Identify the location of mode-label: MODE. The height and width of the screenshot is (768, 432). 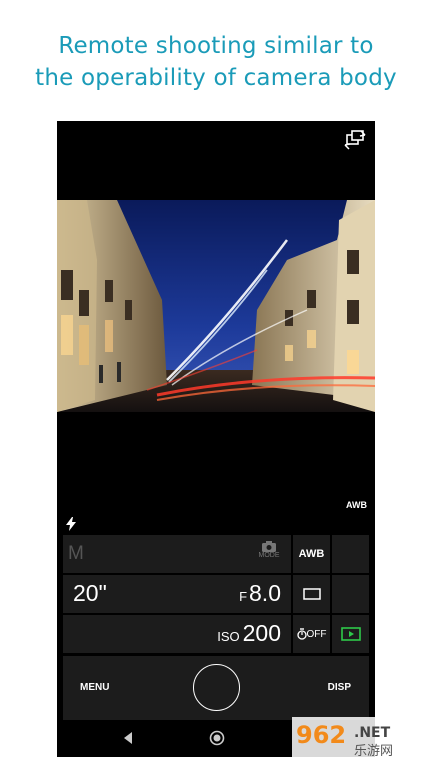
(269, 555).